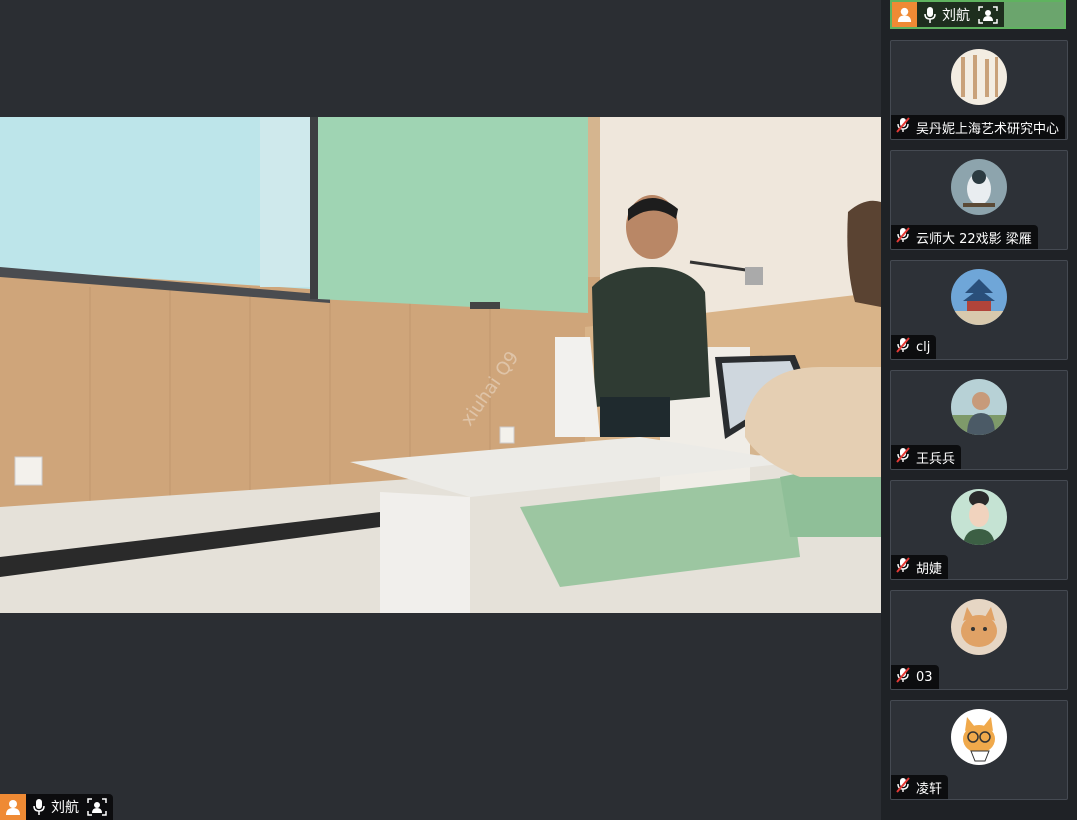 The height and width of the screenshot is (820, 1077). I want to click on participant-name: 凌轩, so click(929, 789).